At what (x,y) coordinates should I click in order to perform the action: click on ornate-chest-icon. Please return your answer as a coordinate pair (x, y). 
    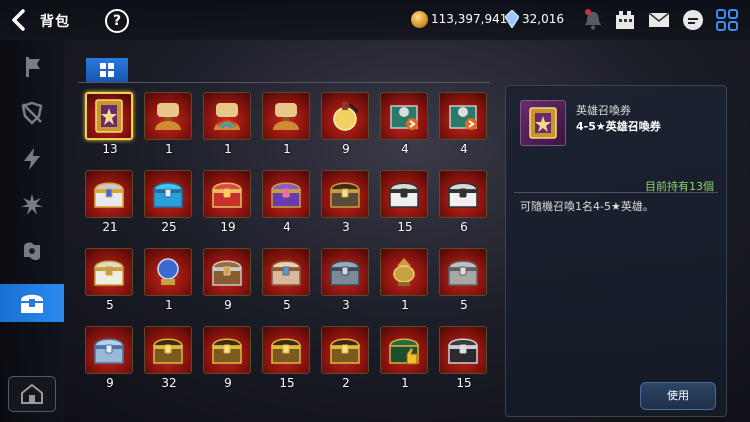
    Looking at the image, I should click on (286, 272).